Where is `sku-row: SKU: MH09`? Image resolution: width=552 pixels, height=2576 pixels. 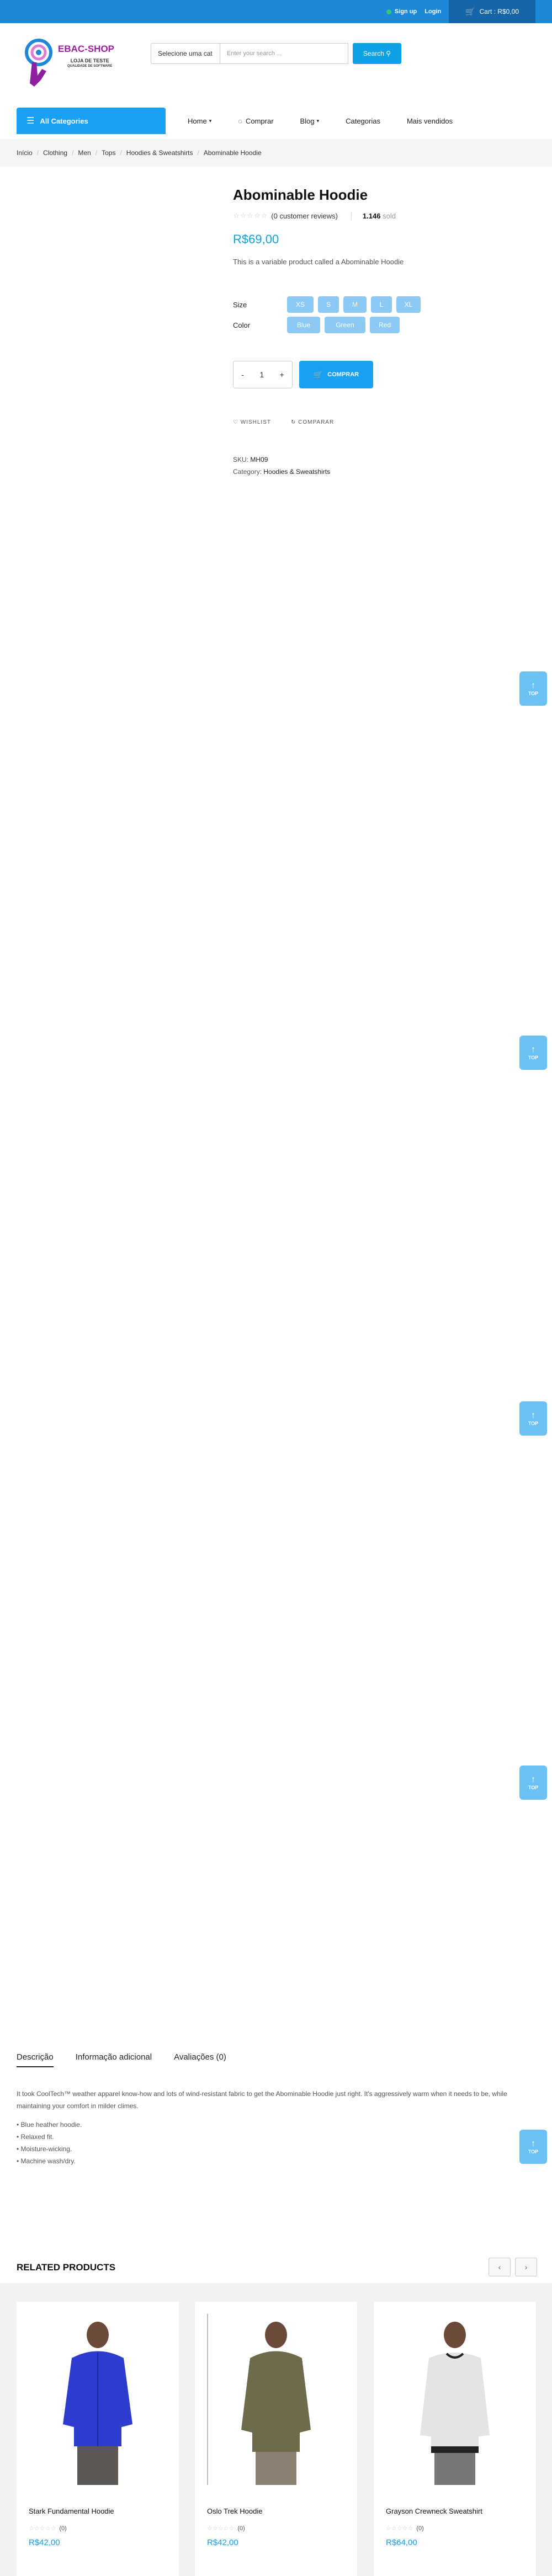
sku-row: SKU: MH09 is located at coordinates (251, 459).